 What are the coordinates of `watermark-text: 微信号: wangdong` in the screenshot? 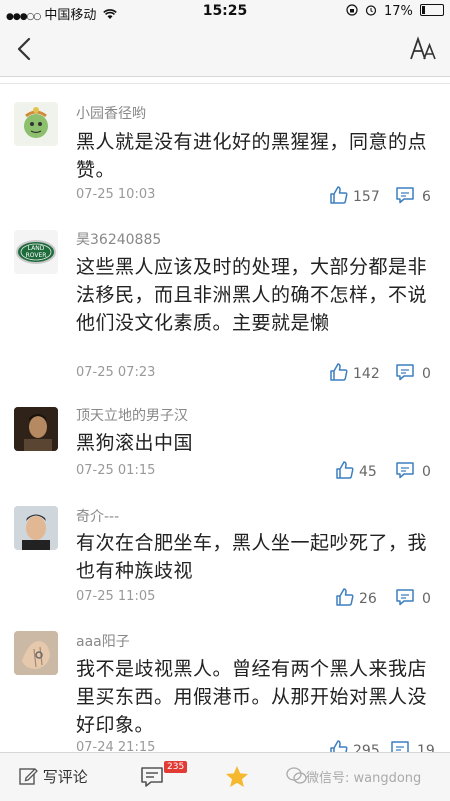 It's located at (364, 778).